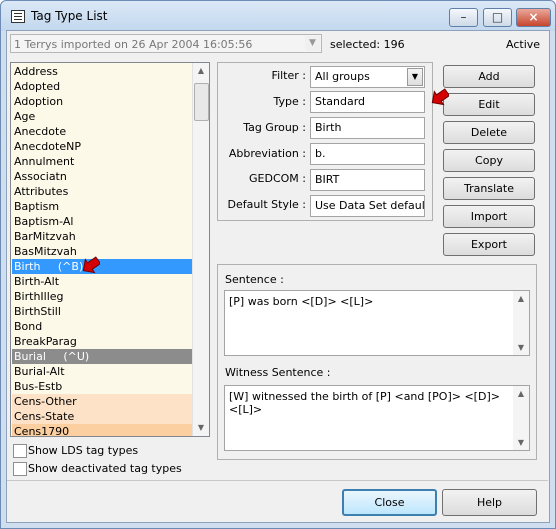 The width and height of the screenshot is (556, 529). What do you see at coordinates (278, 16) in the screenshot?
I see `title-bar: Tag Type List – □ ×` at bounding box center [278, 16].